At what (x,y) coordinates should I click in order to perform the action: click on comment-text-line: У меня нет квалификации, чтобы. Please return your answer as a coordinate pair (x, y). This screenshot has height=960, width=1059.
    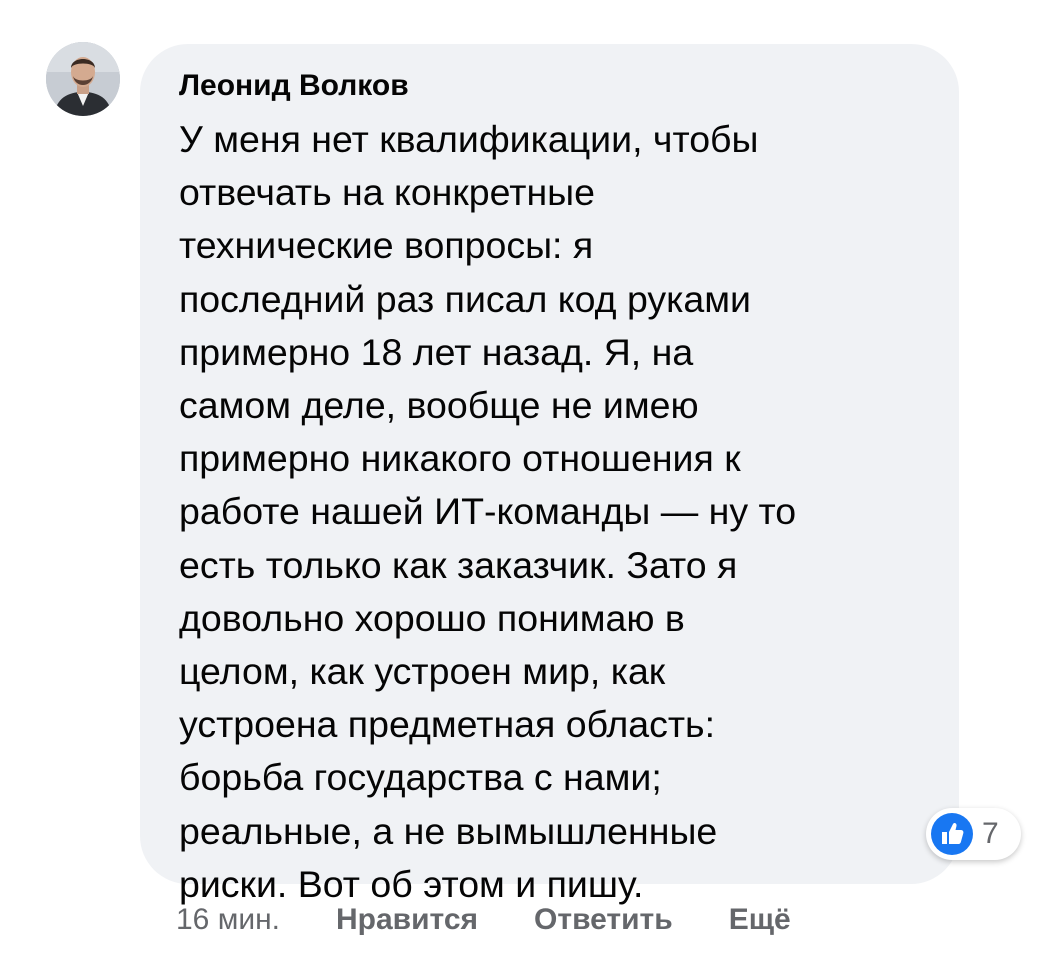
    Looking at the image, I should click on (469, 139).